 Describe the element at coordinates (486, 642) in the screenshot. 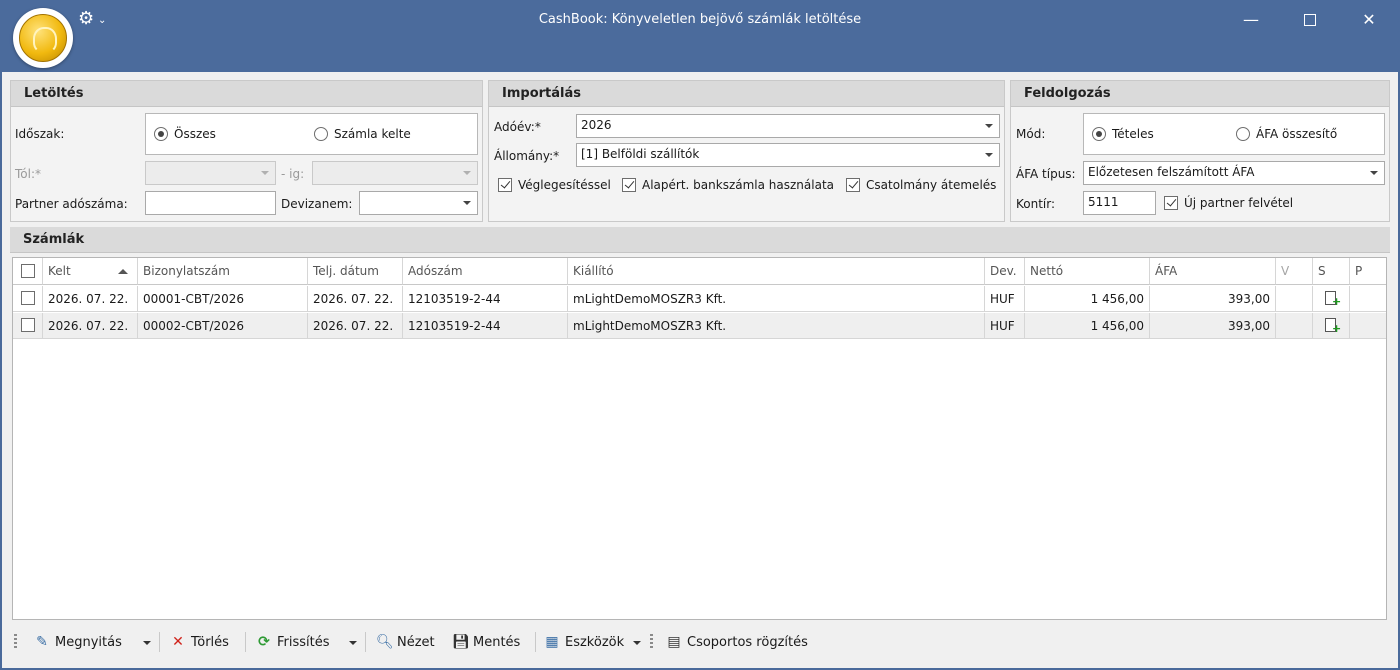

I see `mentes-button: 💾︎ Mentés` at that location.